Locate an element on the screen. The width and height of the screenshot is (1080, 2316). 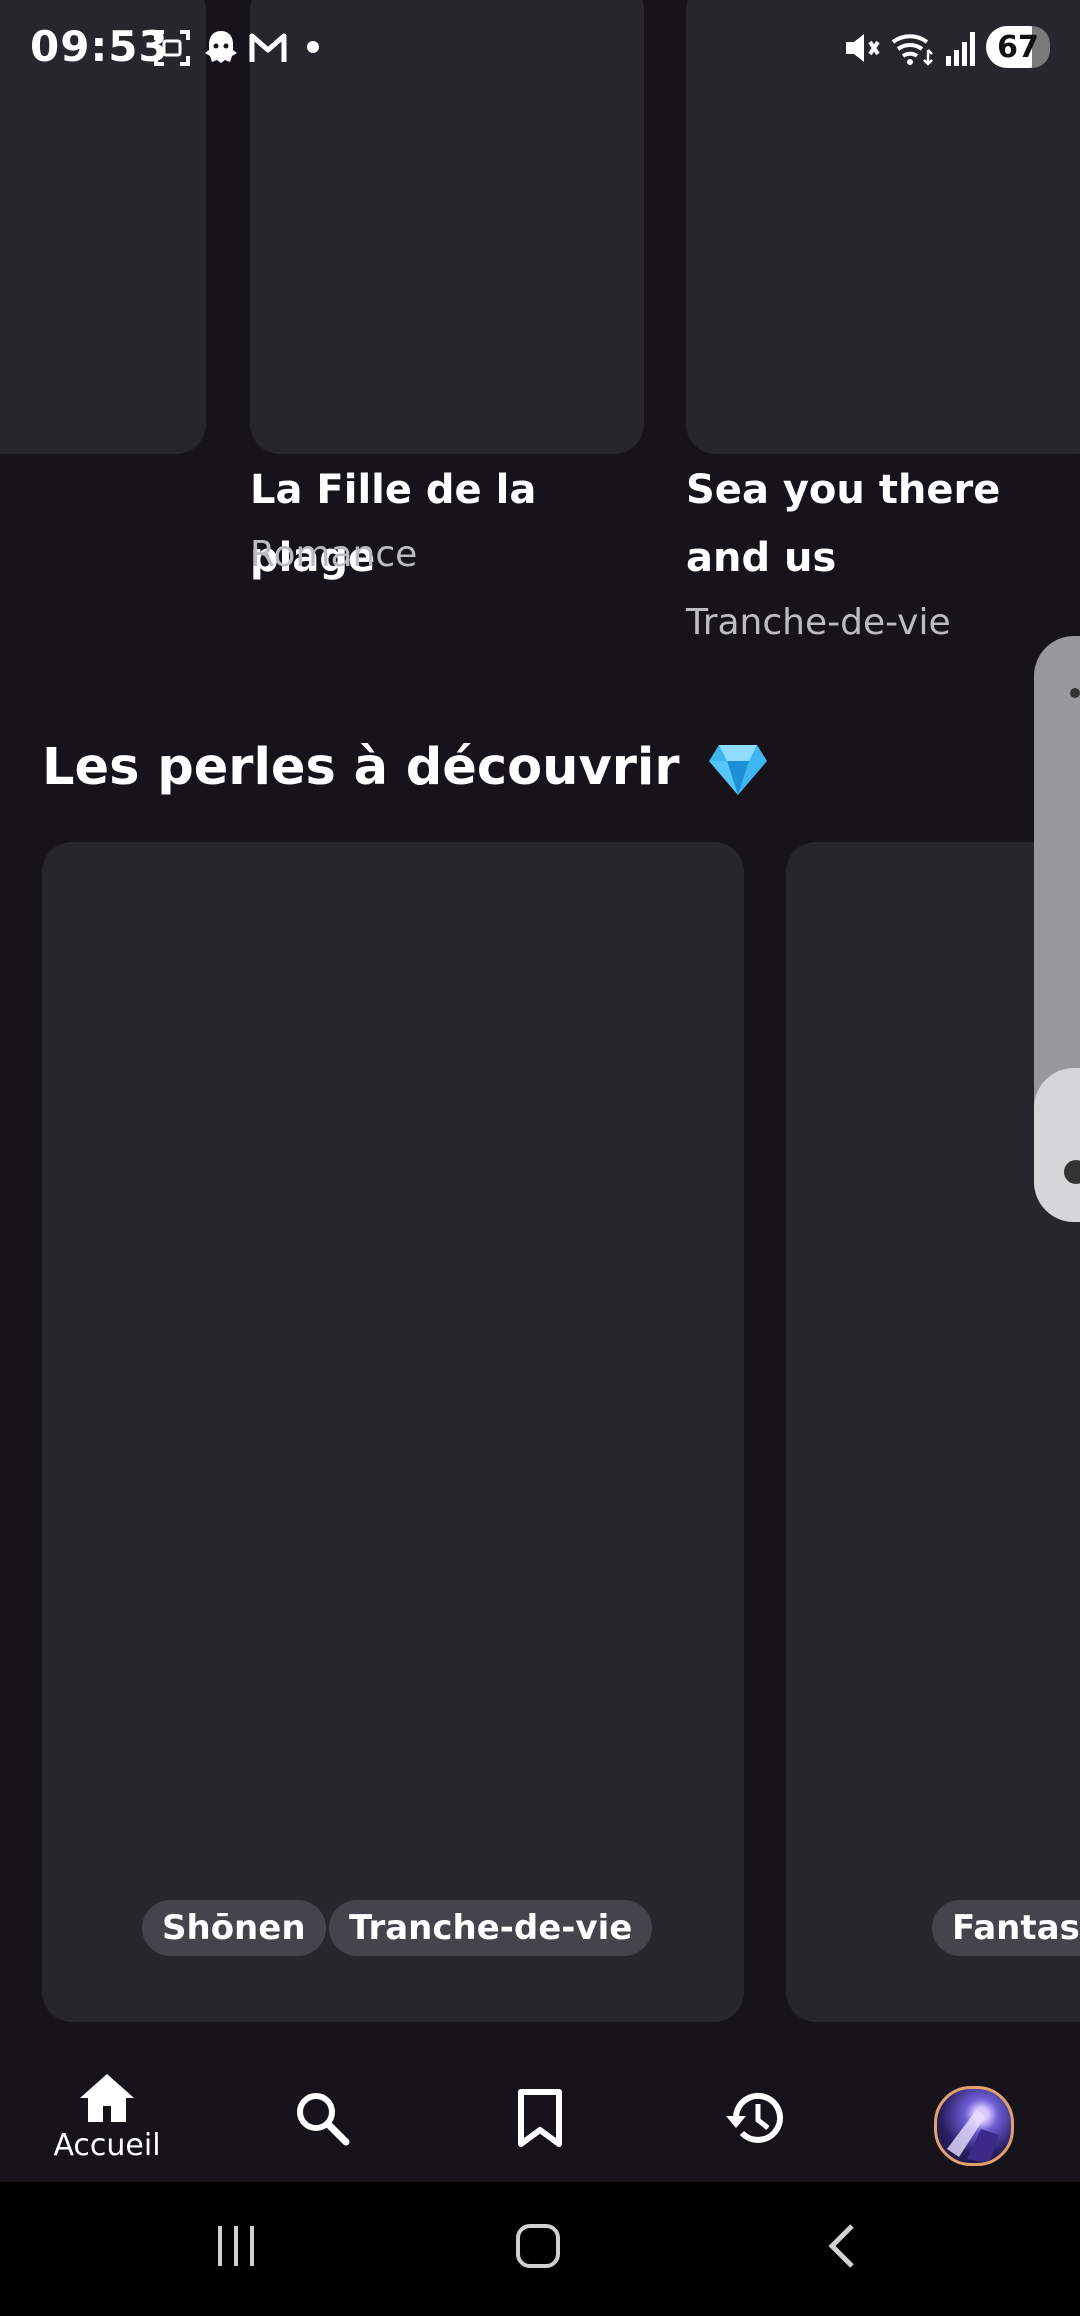
card-genre: Romance is located at coordinates (334, 554).